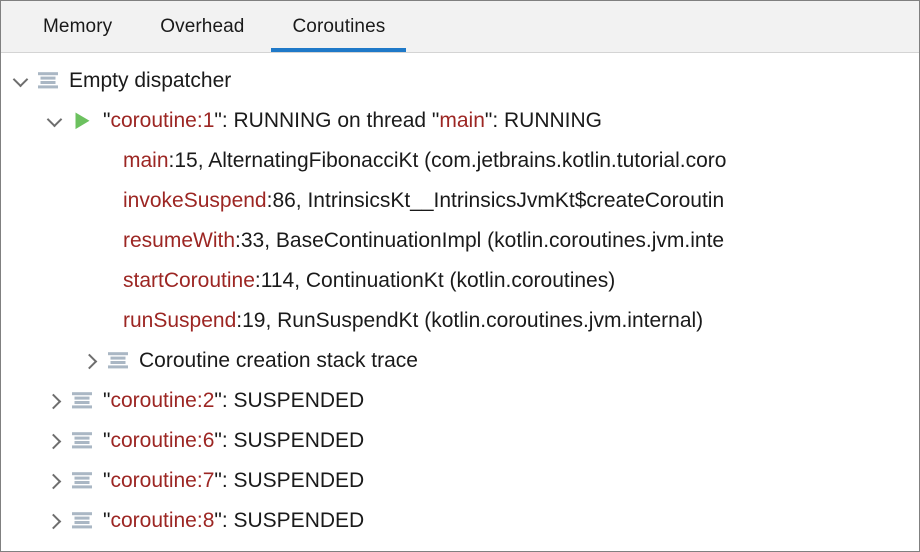  I want to click on row-text: Coroutine creation stack trace, so click(278, 360).